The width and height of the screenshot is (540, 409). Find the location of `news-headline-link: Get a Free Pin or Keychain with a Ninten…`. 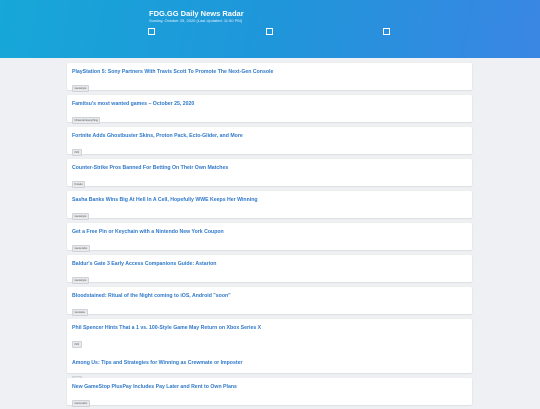

news-headline-link: Get a Free Pin or Keychain with a Ninten… is located at coordinates (269, 232).